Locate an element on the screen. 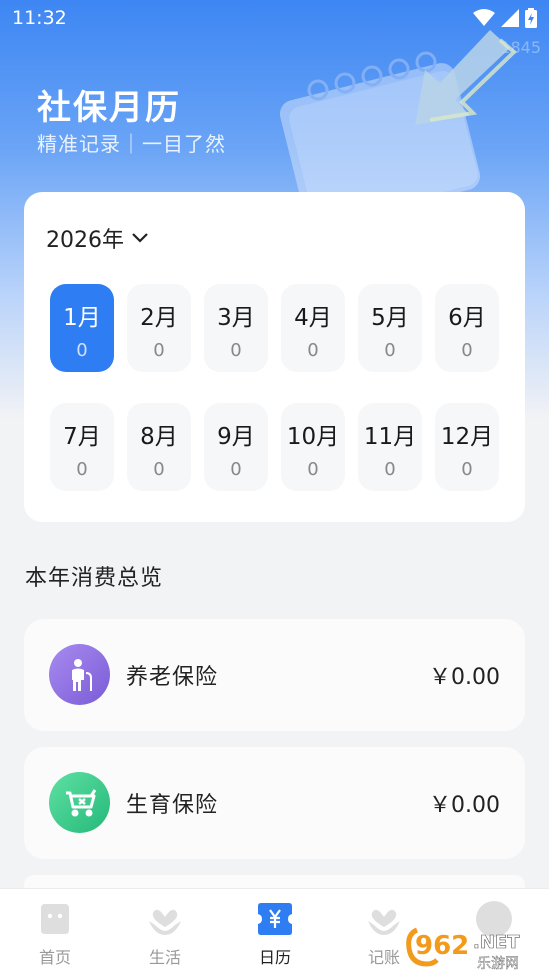 This screenshot has width=549, height=976. tab-life: 生活 is located at coordinates (165, 933).